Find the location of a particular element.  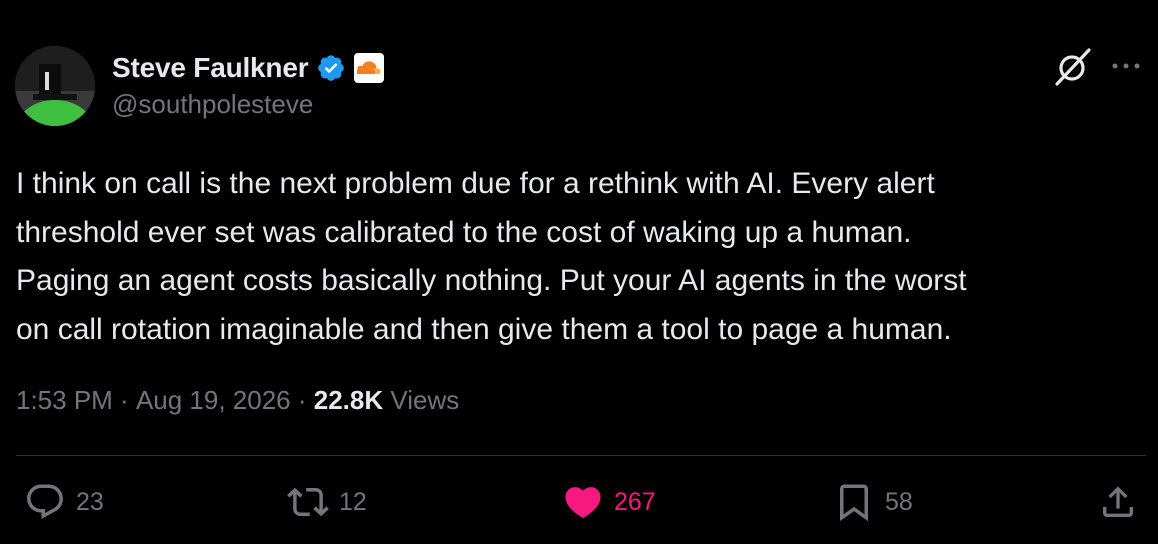

reply-button: 23 is located at coordinates (64, 502).